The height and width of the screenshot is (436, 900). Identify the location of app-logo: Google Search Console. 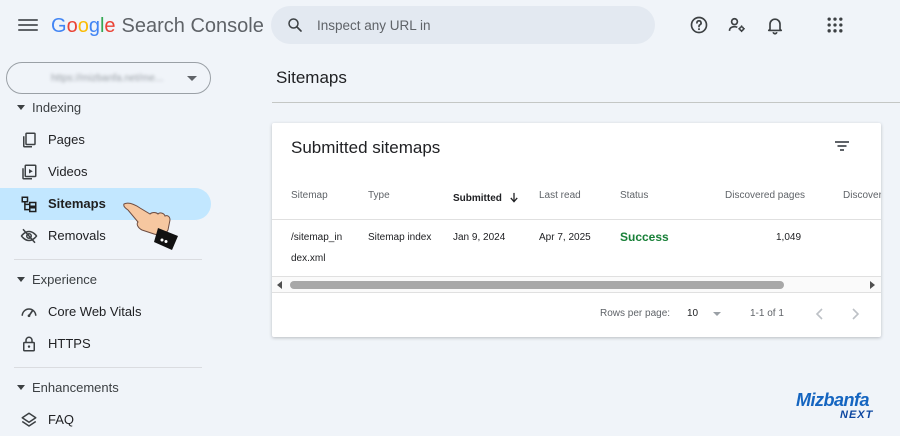
(157, 26).